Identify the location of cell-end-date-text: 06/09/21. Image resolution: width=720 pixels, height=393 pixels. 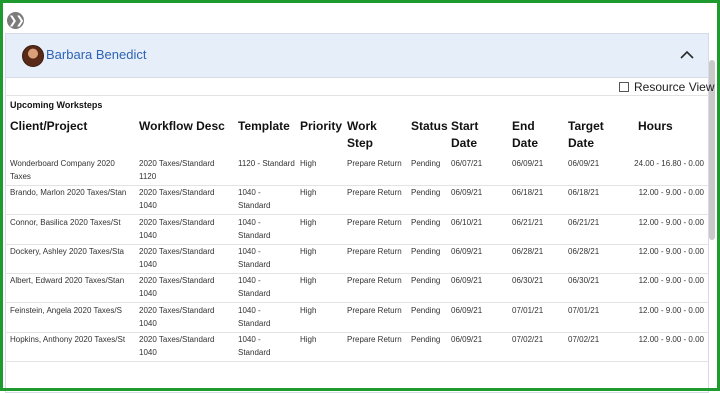
(528, 163).